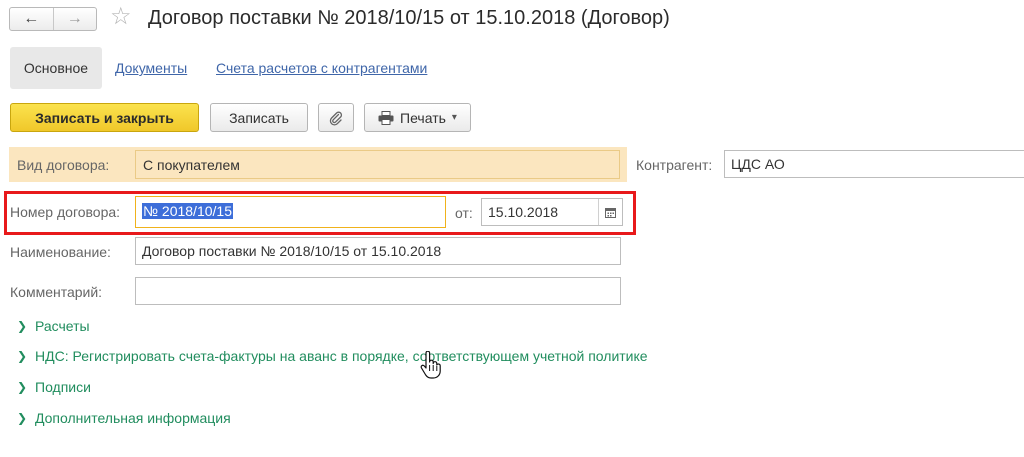 The height and width of the screenshot is (457, 1024). What do you see at coordinates (464, 213) in the screenshot?
I see `date-label: от:` at bounding box center [464, 213].